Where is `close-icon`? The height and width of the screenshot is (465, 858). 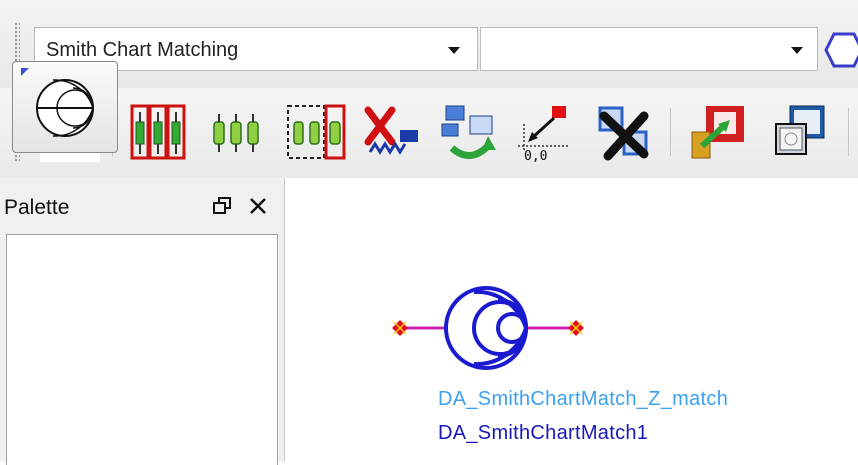
close-icon is located at coordinates (258, 206).